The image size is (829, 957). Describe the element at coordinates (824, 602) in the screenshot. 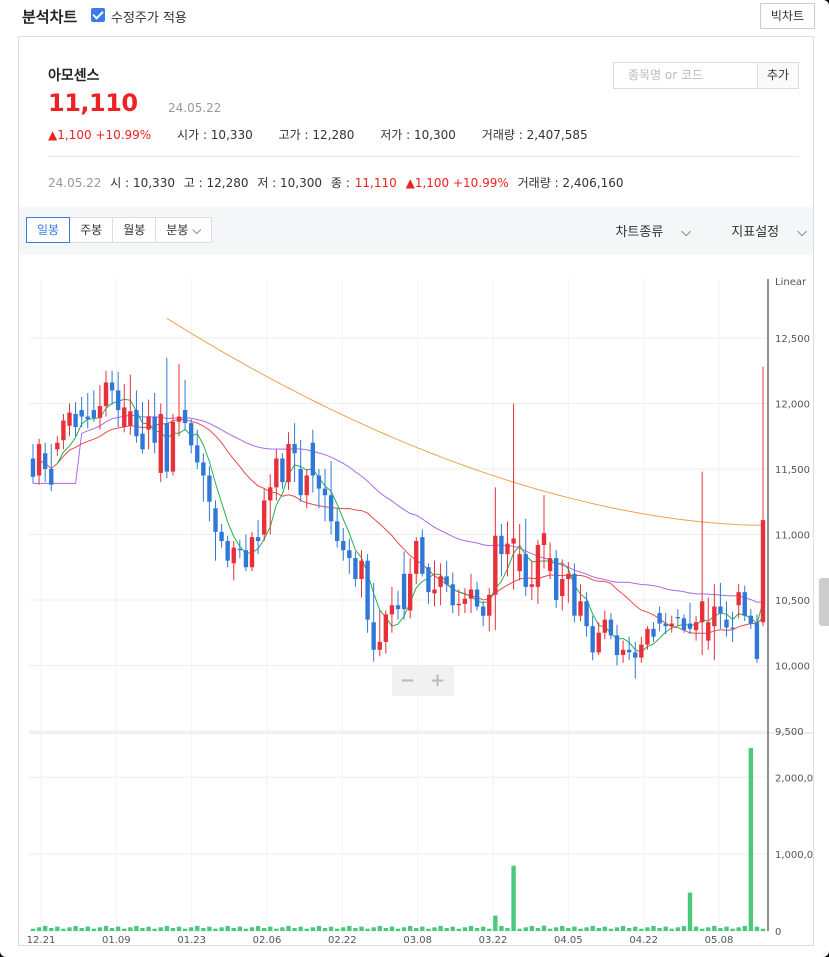

I see `side-scroll-handle` at that location.